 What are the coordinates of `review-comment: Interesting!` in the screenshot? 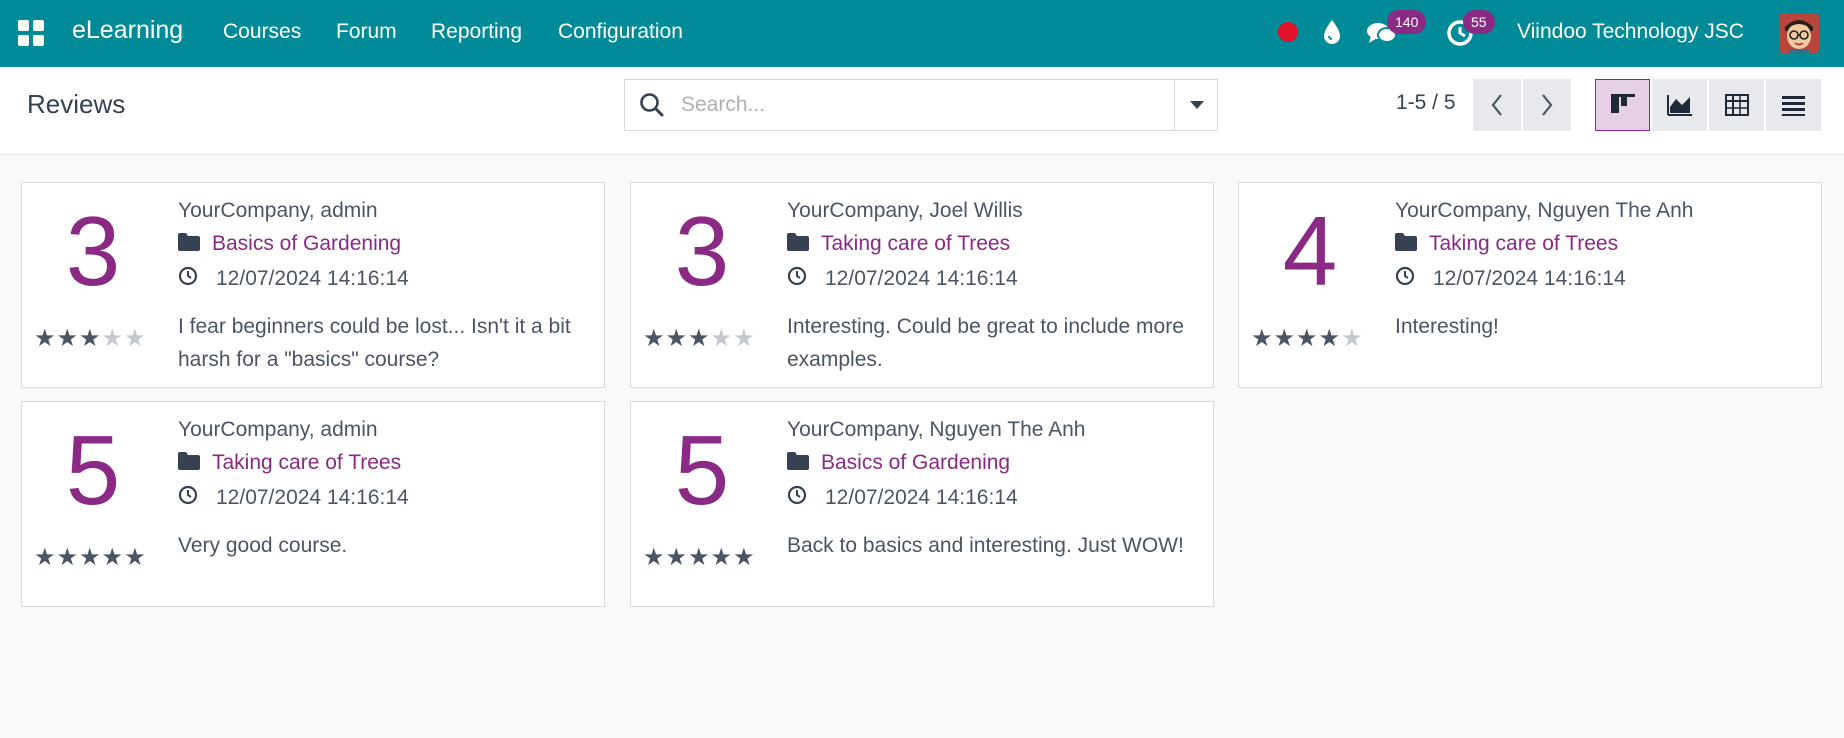 It's located at (1447, 326).